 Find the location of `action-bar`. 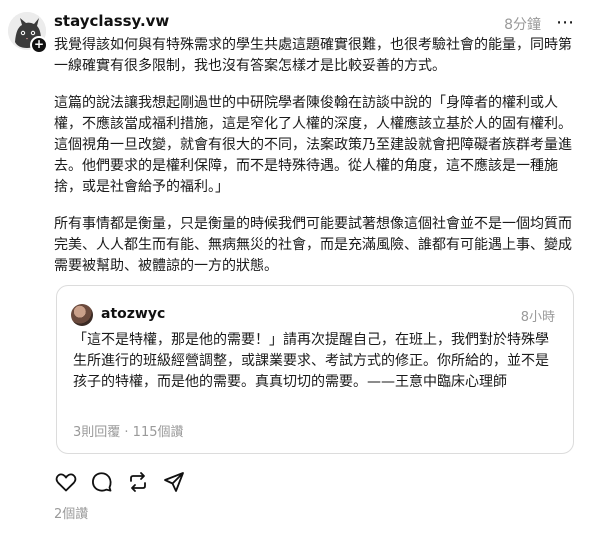

action-bar is located at coordinates (120, 482).